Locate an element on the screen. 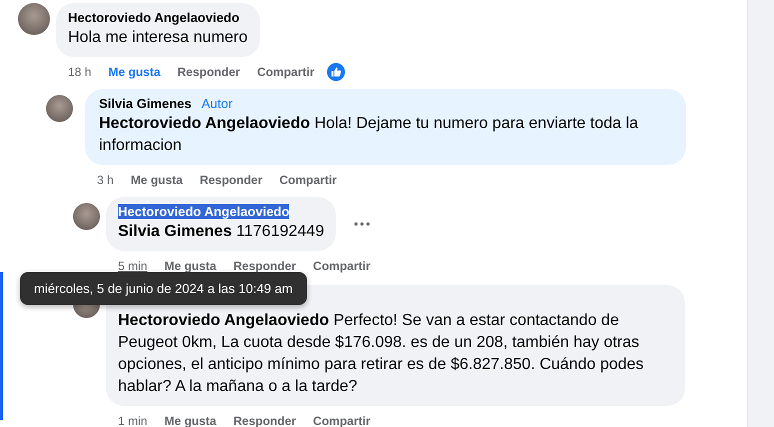  comment-text: Silvia Gimenes 1176192449 is located at coordinates (221, 232).